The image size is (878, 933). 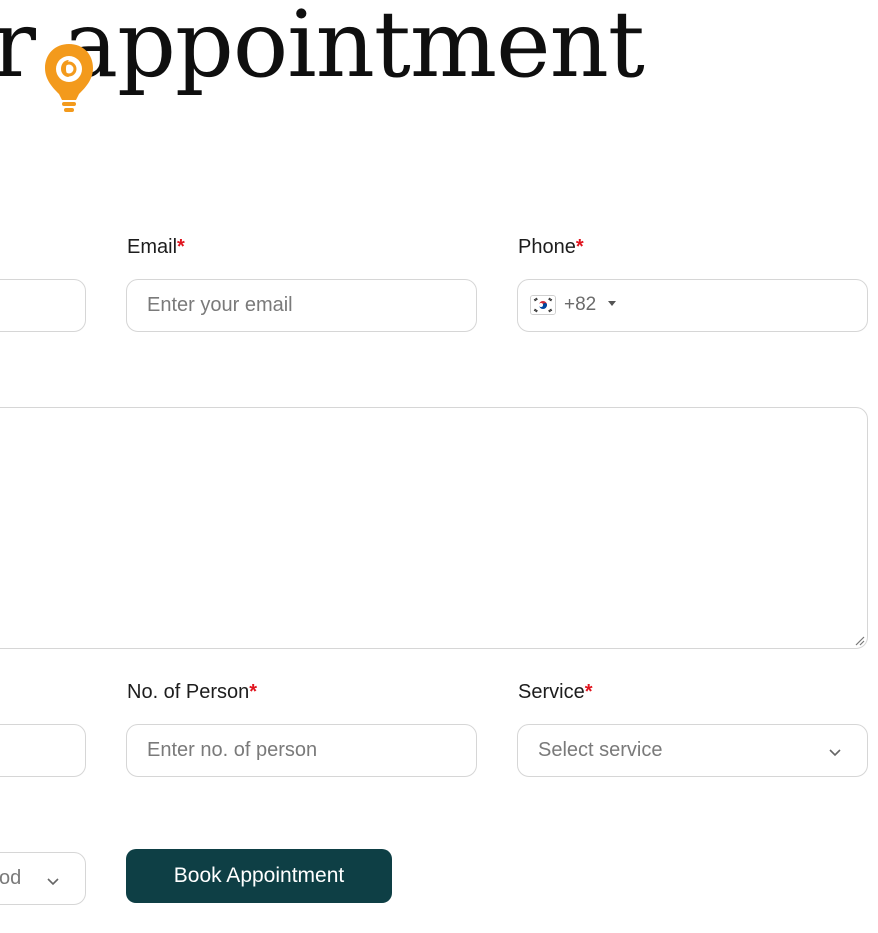 What do you see at coordinates (322, 49) in the screenshot?
I see `page-title: r appointment` at bounding box center [322, 49].